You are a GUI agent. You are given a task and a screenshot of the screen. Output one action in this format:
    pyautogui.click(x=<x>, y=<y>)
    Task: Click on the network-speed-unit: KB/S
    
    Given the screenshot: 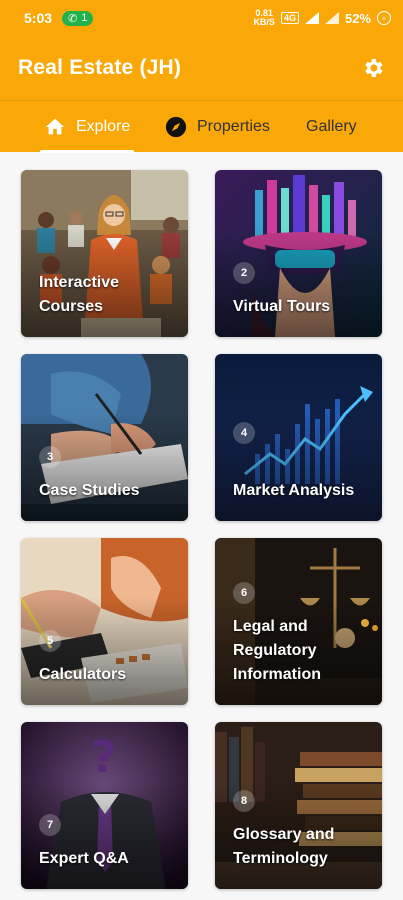 What is the action you would take?
    pyautogui.click(x=264, y=22)
    